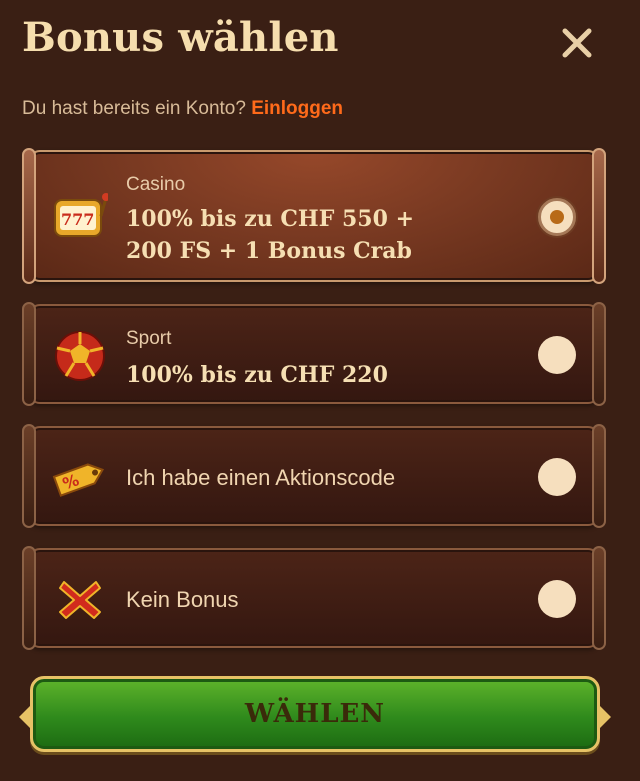 The image size is (640, 781). I want to click on option-text-no-bonus: Kein Bonus, so click(182, 599).